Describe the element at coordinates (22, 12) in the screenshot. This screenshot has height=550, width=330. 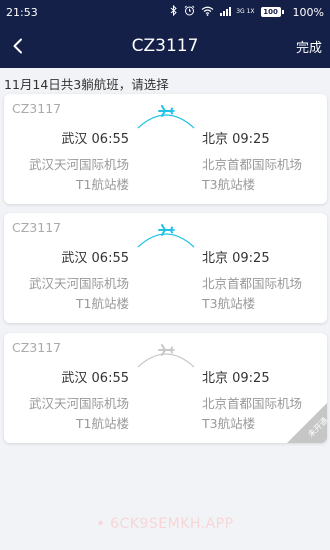
I see `status-time: 21:53` at that location.